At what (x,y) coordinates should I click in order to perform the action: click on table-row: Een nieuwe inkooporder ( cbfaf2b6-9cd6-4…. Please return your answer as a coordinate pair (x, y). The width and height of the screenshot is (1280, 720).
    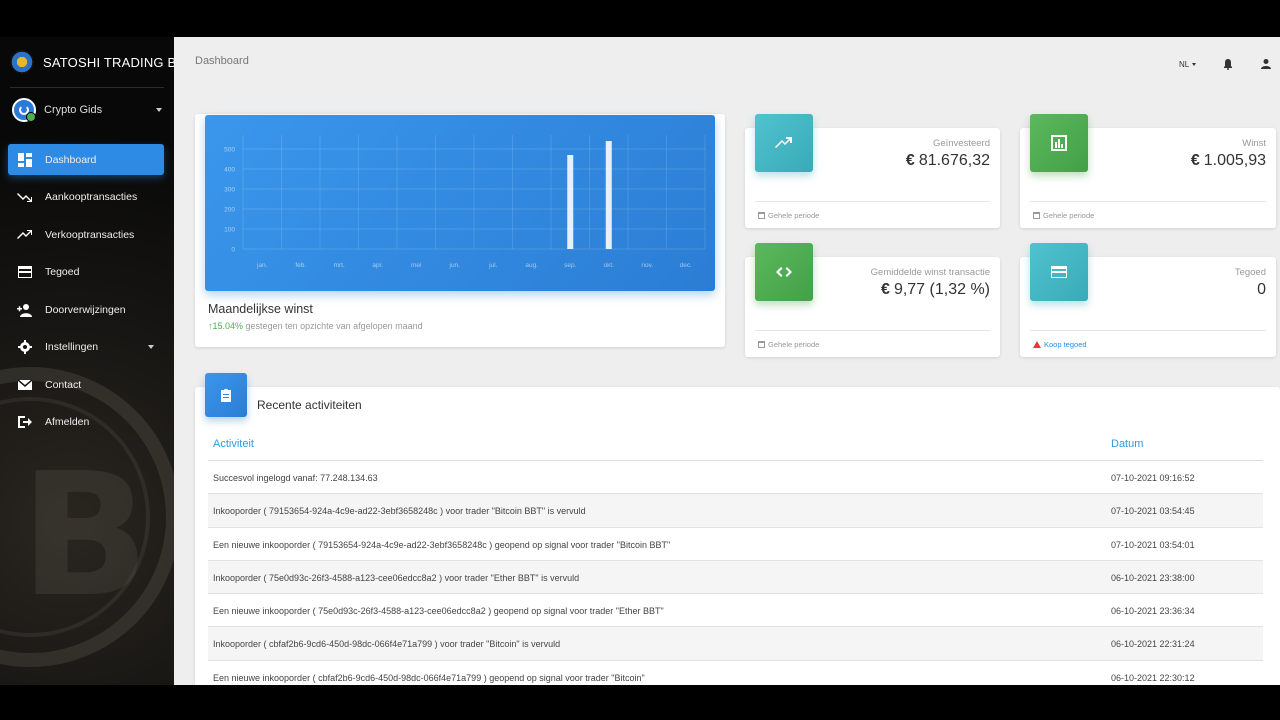
    Looking at the image, I should click on (735, 673).